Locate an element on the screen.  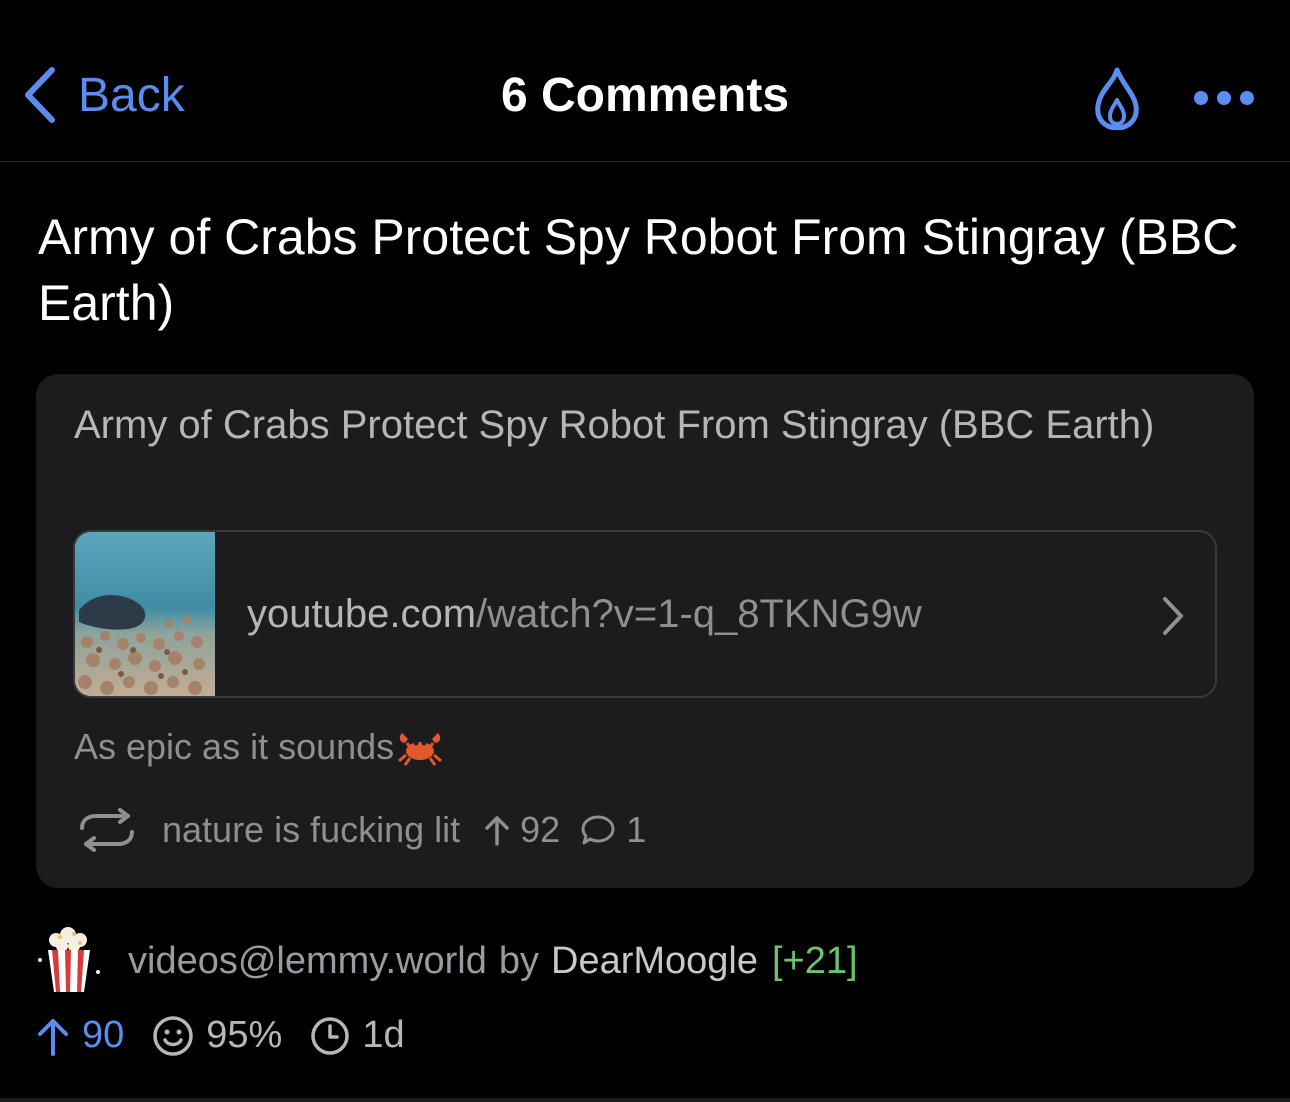
link-preview: youtube.com/watch?v=1-q_8TKNG9w is located at coordinates (645, 614).